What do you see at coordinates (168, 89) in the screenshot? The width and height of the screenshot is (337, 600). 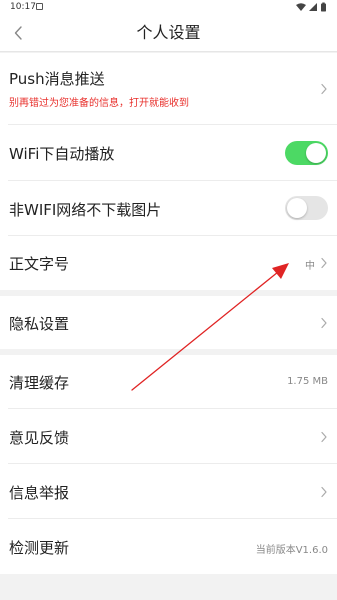 I see `push-notification-row: Push消息推送 别再错过为您准备的信息，打开就能收到` at bounding box center [168, 89].